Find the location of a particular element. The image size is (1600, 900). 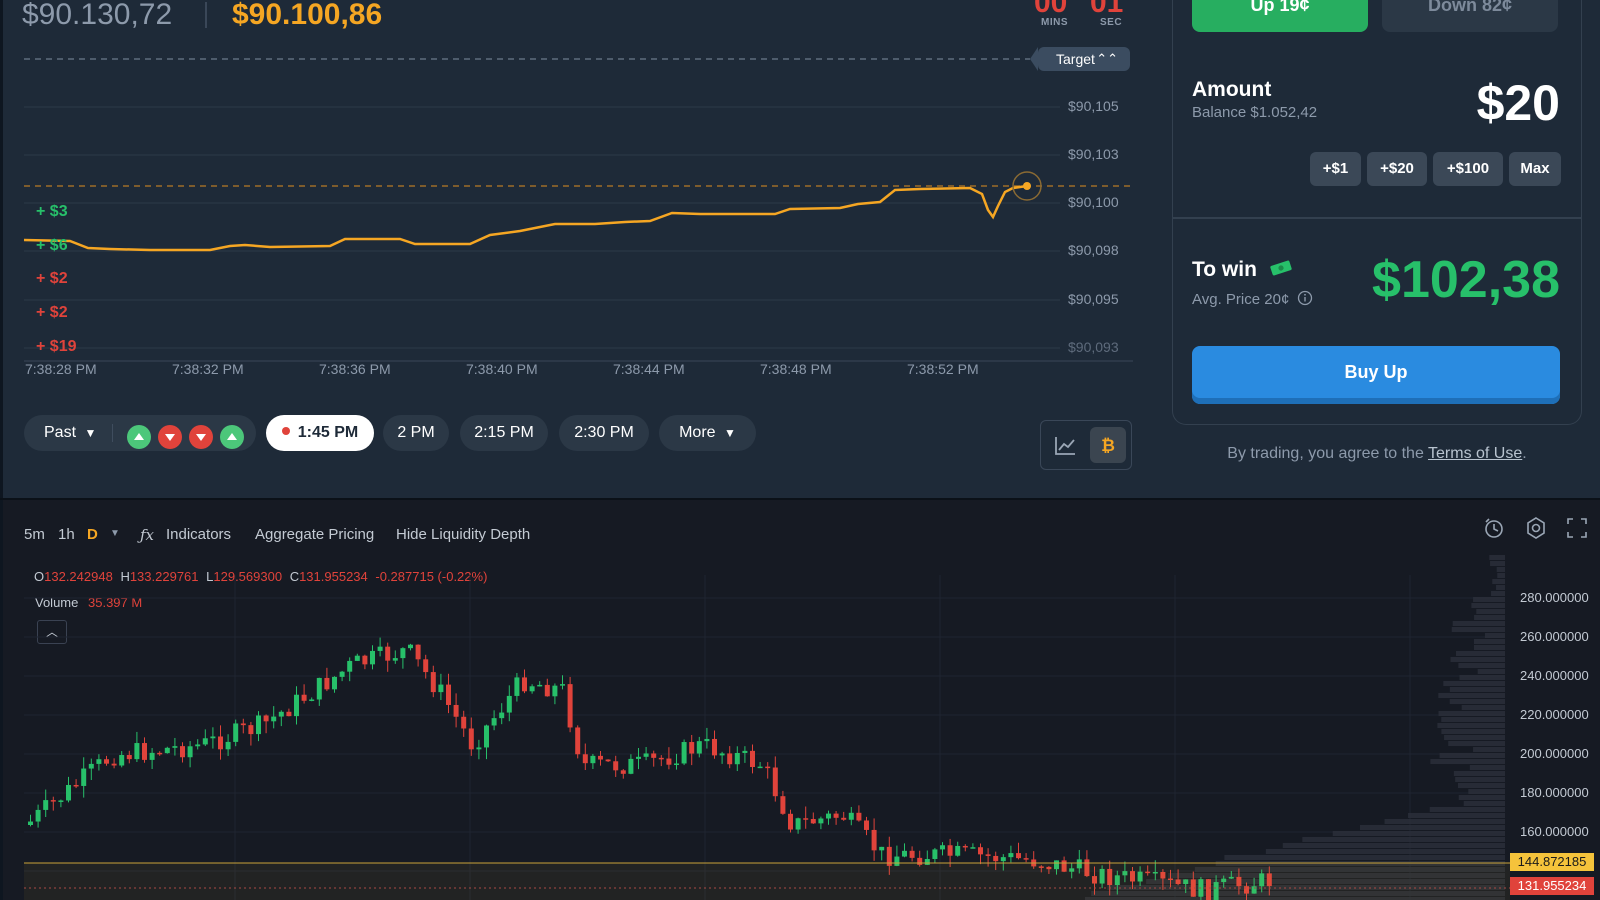

to-win-value: $102,38 is located at coordinates (1466, 280).